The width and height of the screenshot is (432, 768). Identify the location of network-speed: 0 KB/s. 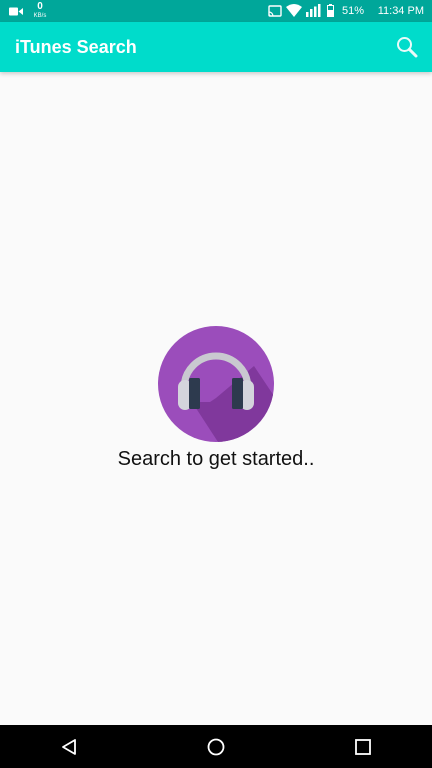
(40, 10).